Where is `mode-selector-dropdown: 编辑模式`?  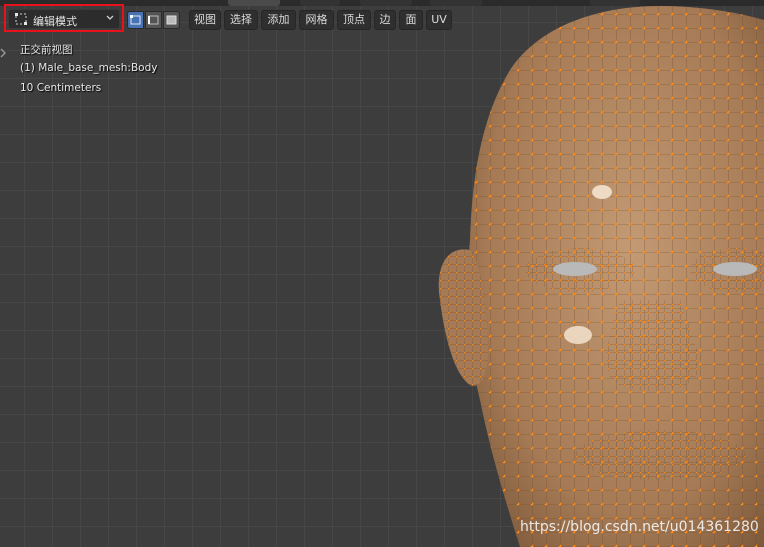 mode-selector-dropdown: 编辑模式 is located at coordinates (64, 19).